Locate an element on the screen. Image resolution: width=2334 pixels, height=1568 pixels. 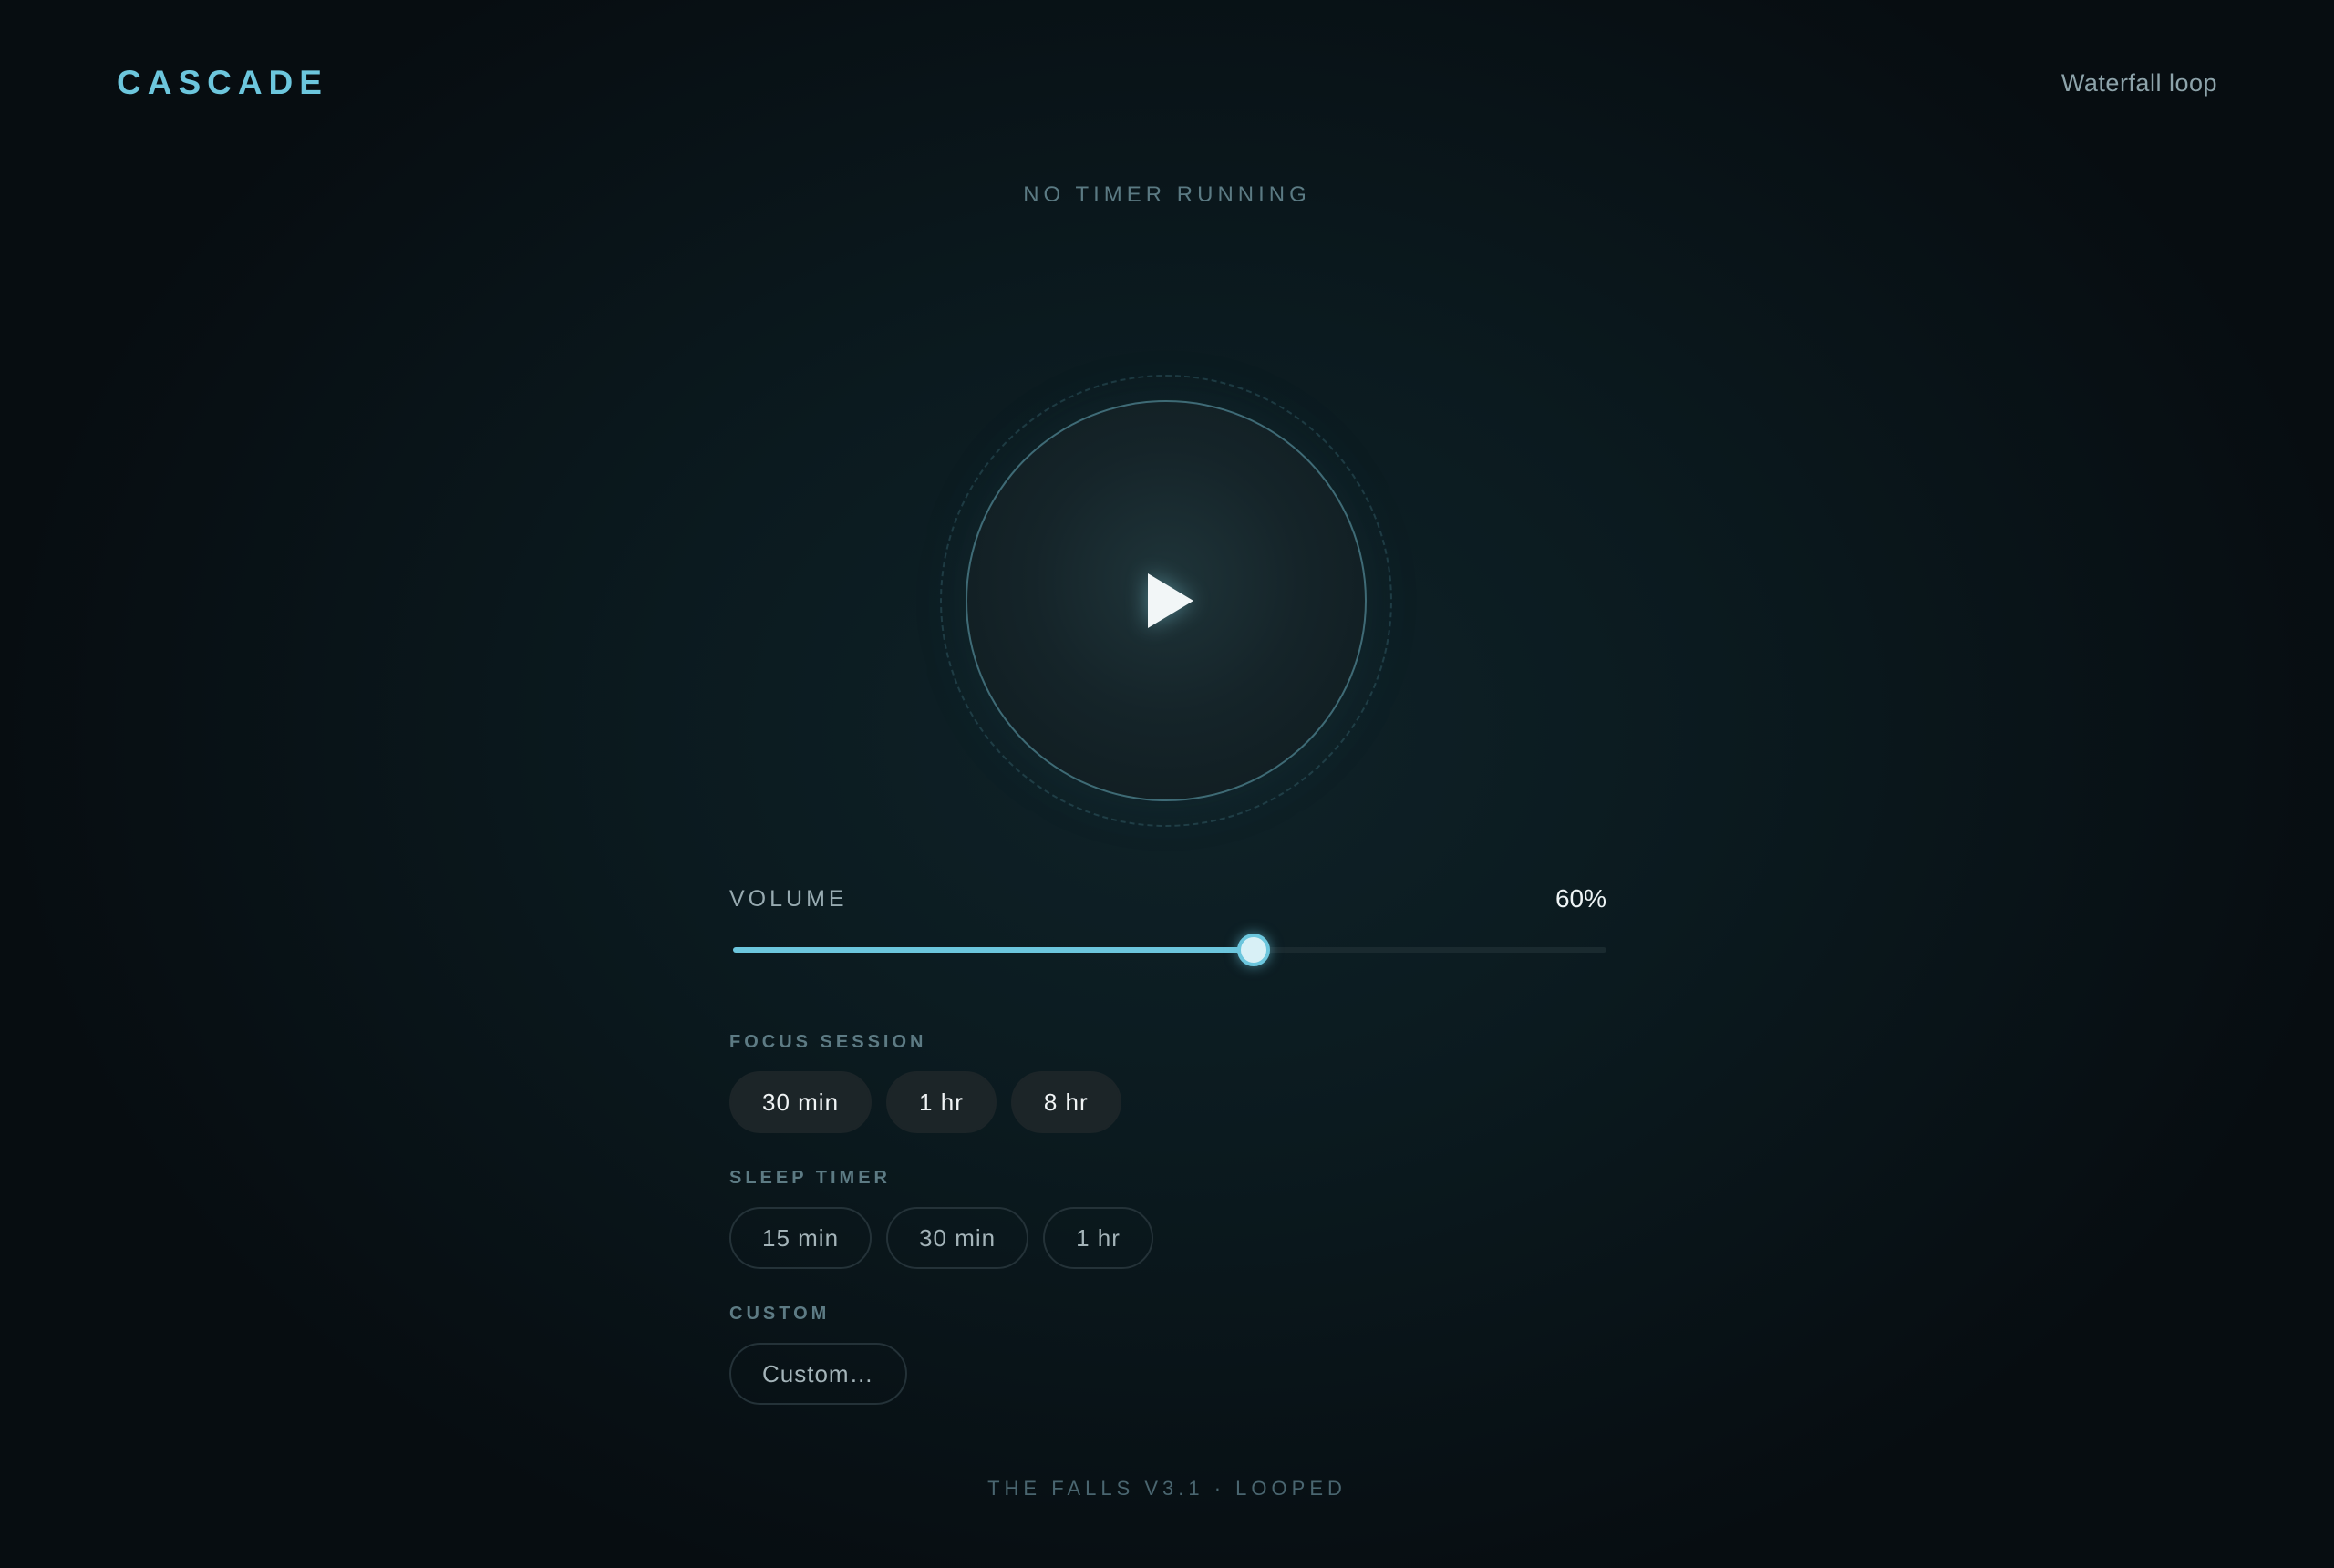
footer-version: THE FALLS V3.1 · LOOPED is located at coordinates (1167, 1488).